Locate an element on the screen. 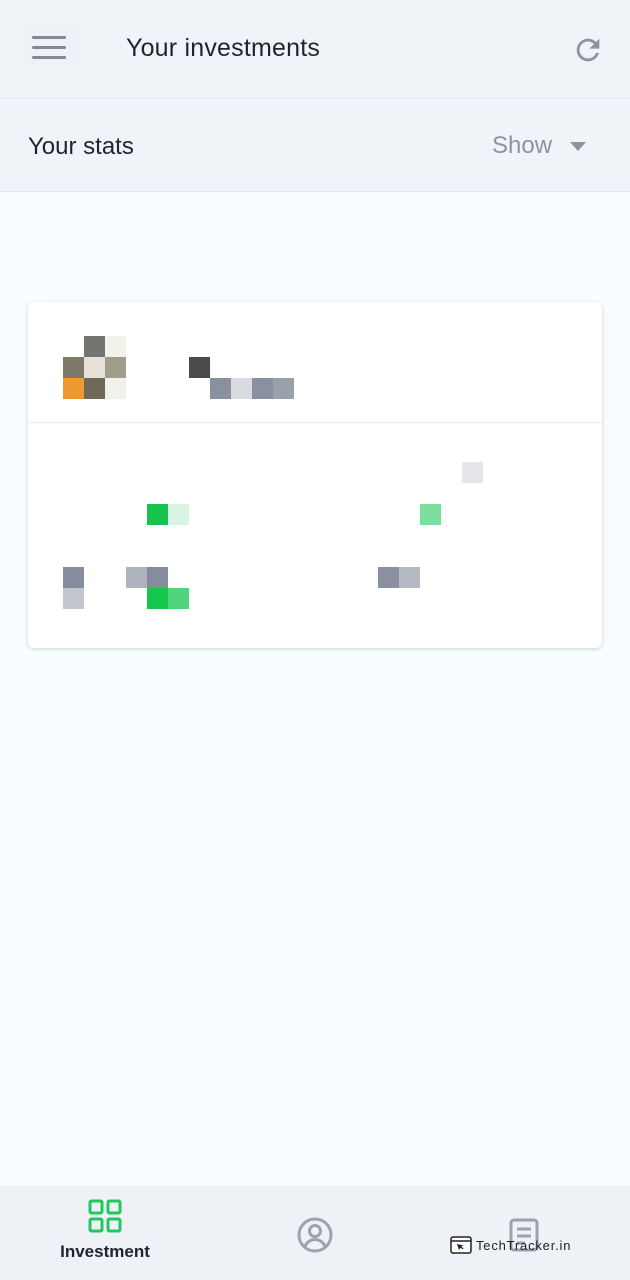  app-bar: Your investments is located at coordinates (315, 49).